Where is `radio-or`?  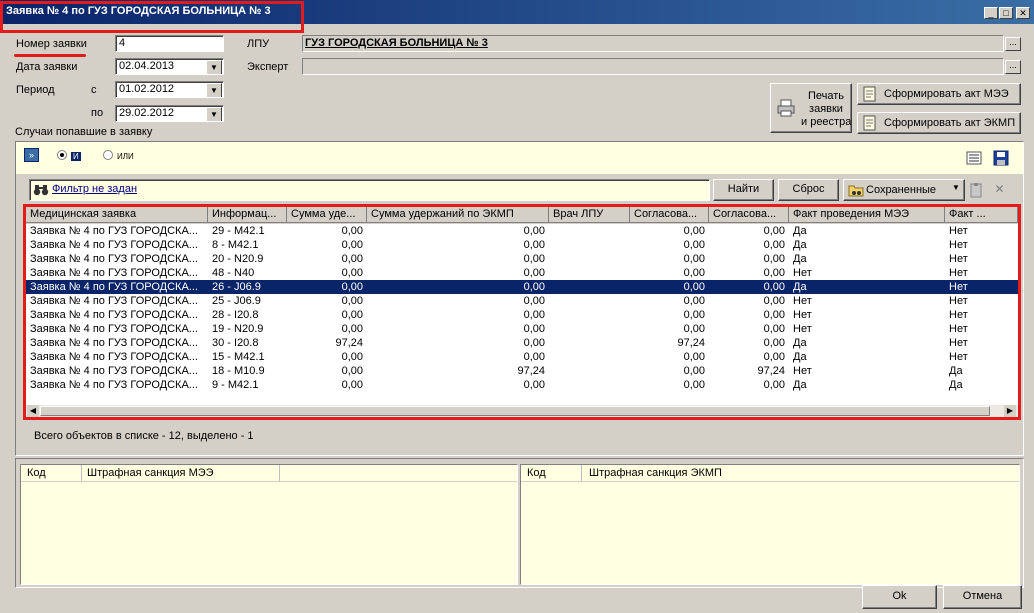
radio-or is located at coordinates (108, 155).